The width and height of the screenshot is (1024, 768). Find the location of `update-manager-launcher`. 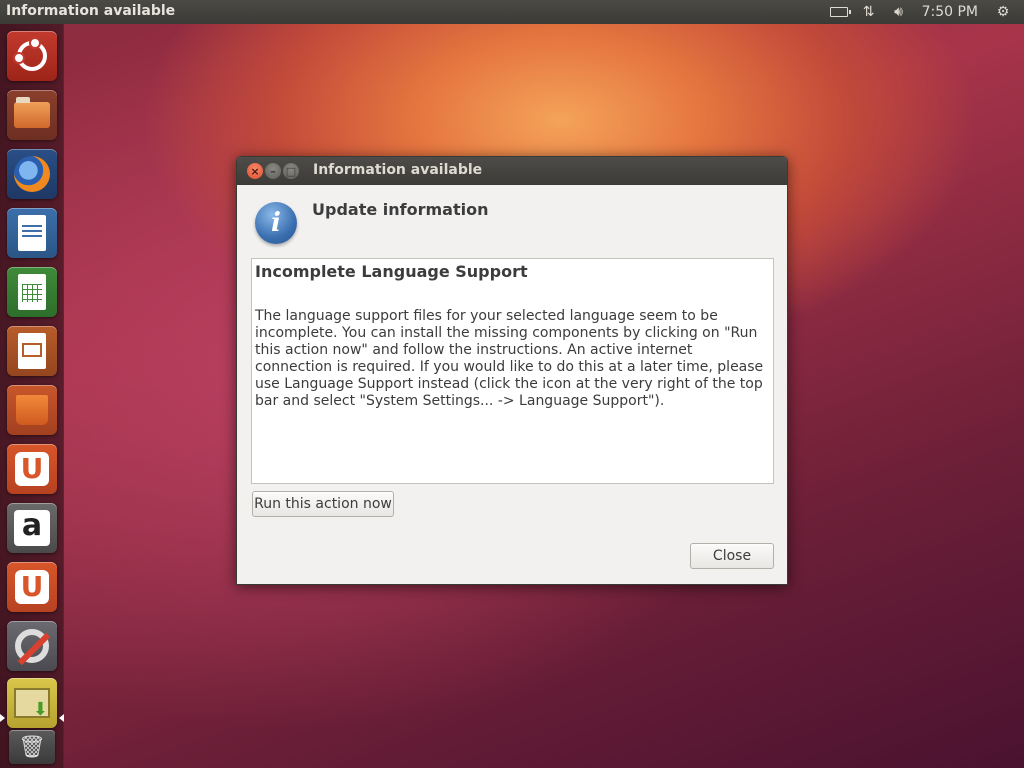

update-manager-launcher is located at coordinates (32, 703).